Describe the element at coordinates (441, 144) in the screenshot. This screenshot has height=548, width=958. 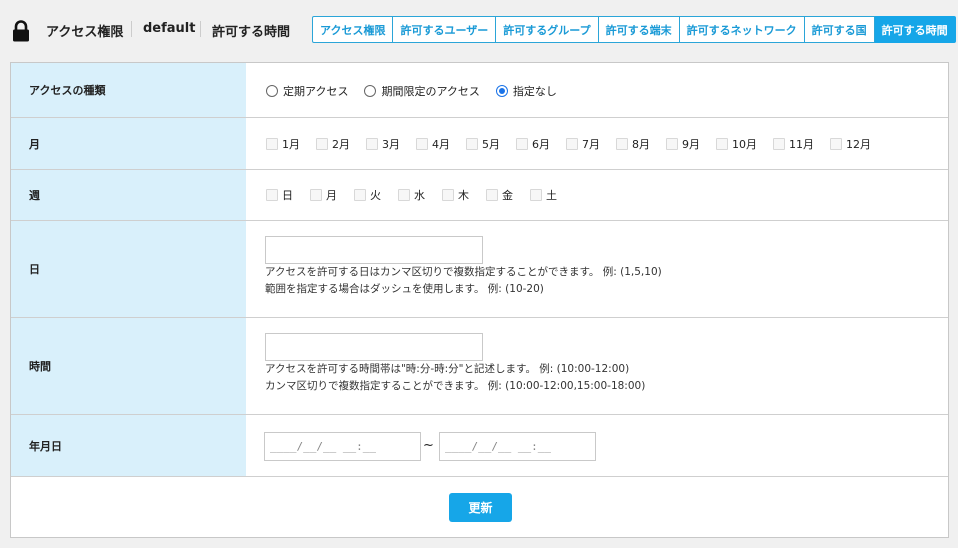
I see `checkbox-label: 4月` at that location.